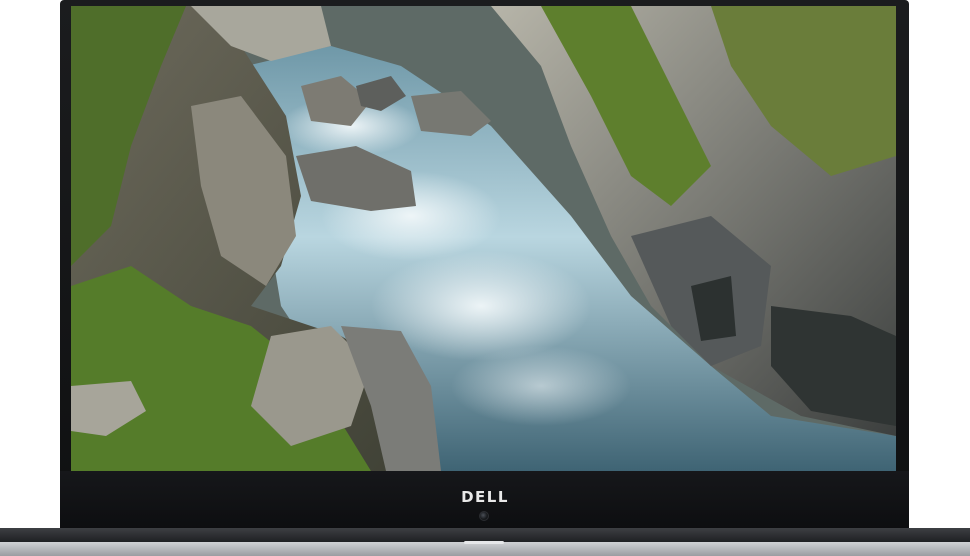 This screenshot has width=970, height=556. What do you see at coordinates (484, 542) in the screenshot?
I see `lid-notch` at bounding box center [484, 542].